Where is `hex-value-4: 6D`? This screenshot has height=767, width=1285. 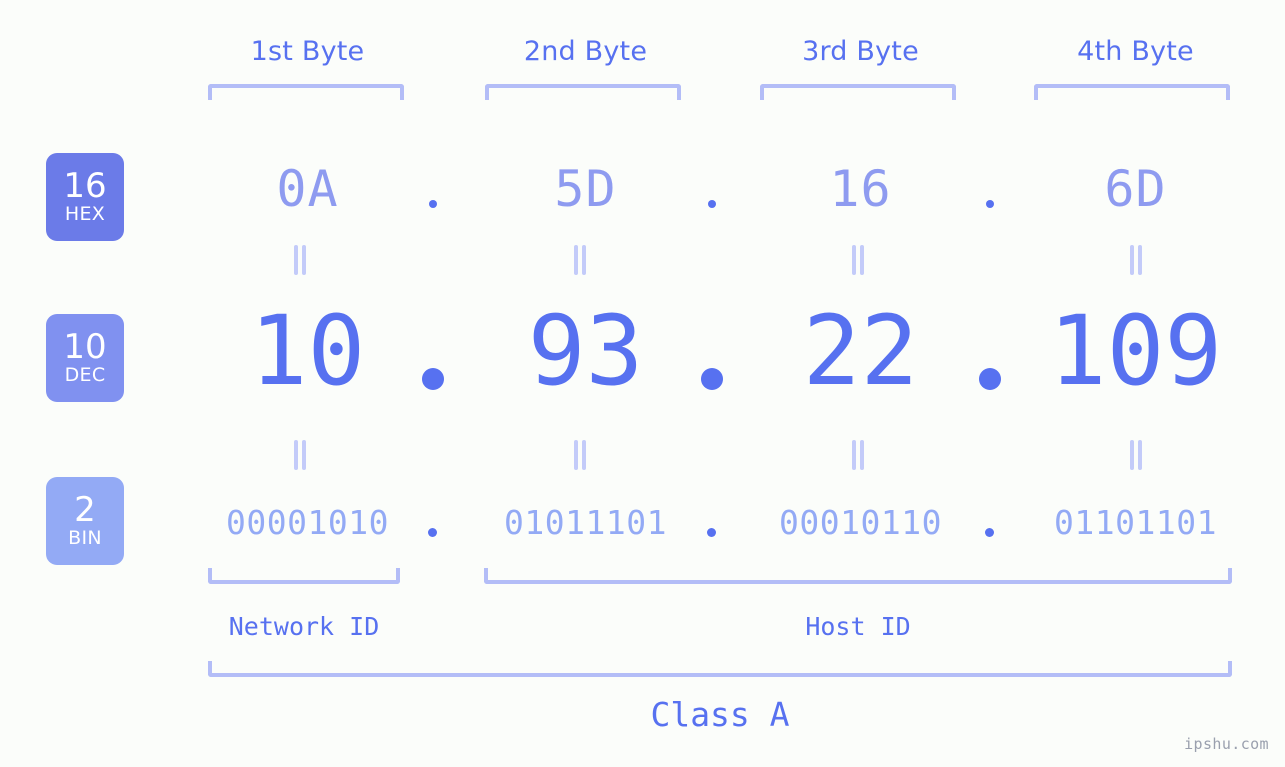 hex-value-4: 6D is located at coordinates (1135, 189).